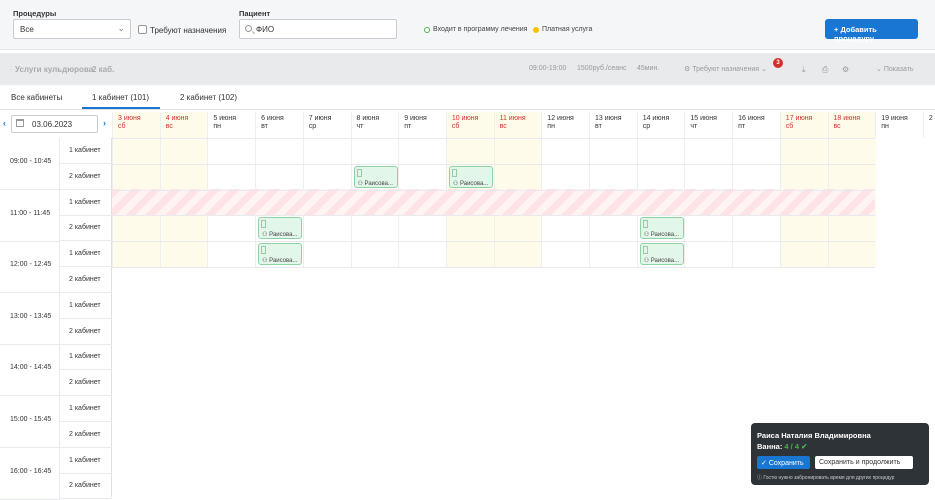 This screenshot has height=500, width=935. Describe the element at coordinates (855, 34) in the screenshot. I see `add-procedure-label: Добавить процедуру` at that location.